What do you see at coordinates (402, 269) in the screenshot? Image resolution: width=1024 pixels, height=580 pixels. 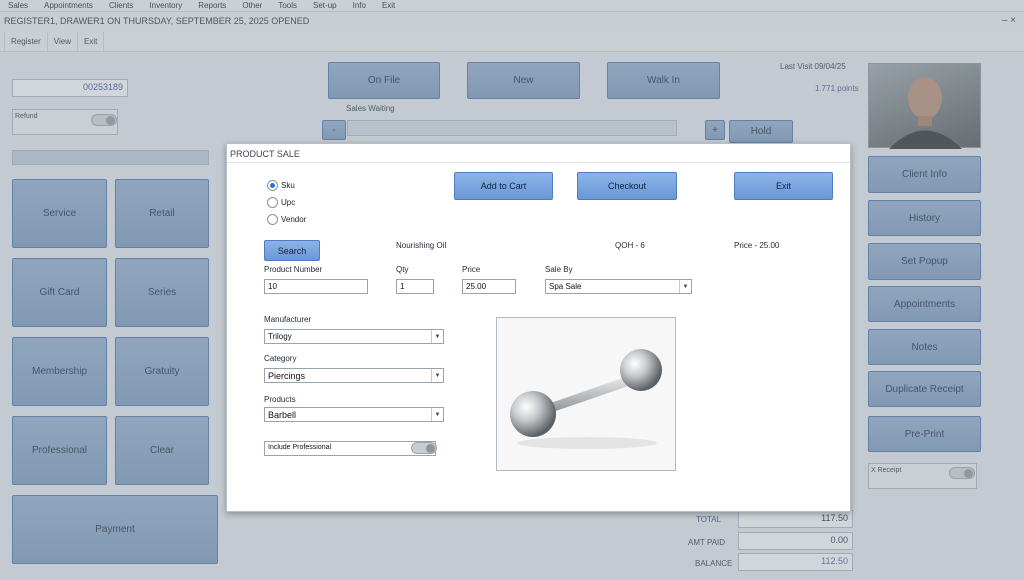 I see `qty-label: Qty` at bounding box center [402, 269].